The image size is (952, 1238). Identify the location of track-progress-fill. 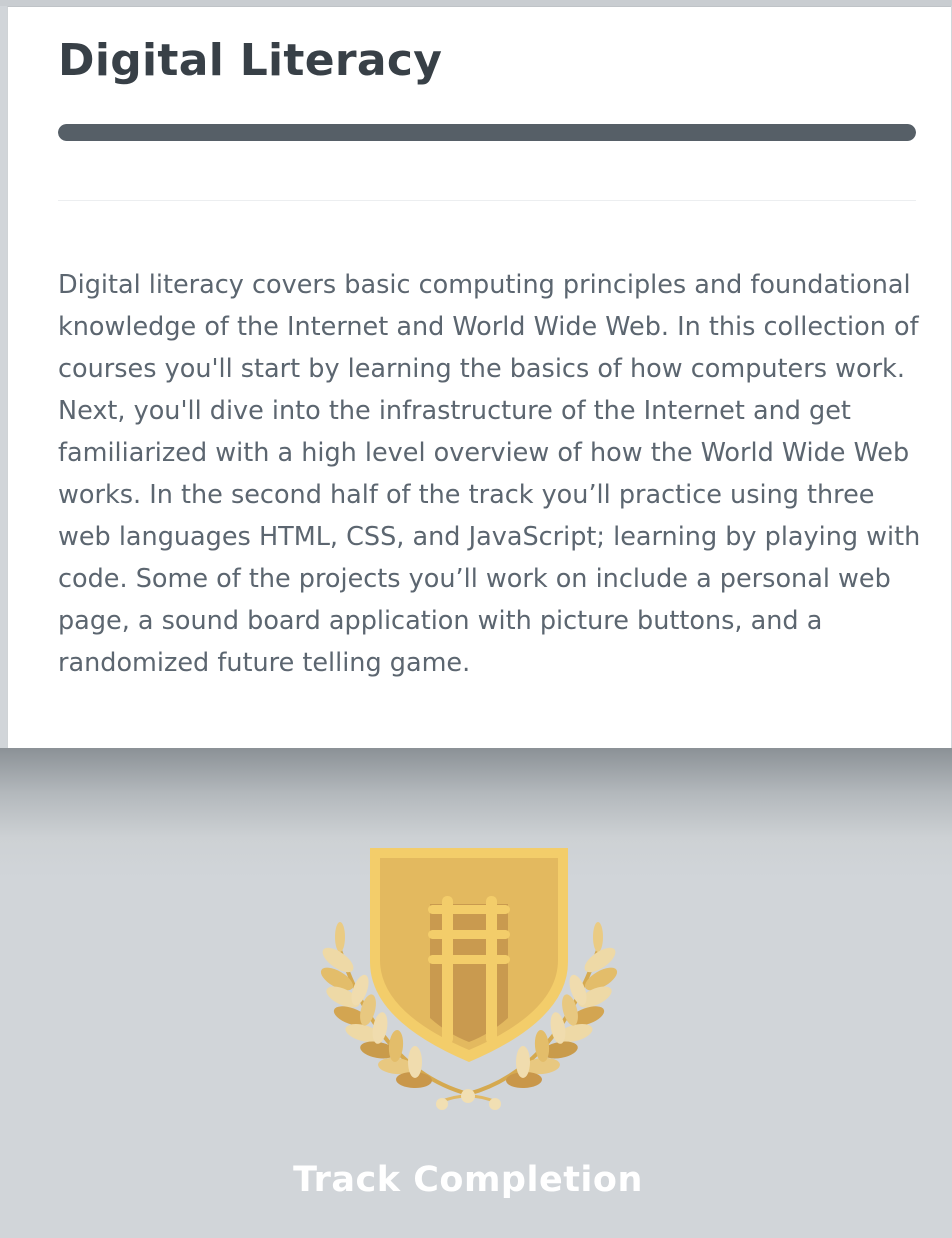
(487, 132).